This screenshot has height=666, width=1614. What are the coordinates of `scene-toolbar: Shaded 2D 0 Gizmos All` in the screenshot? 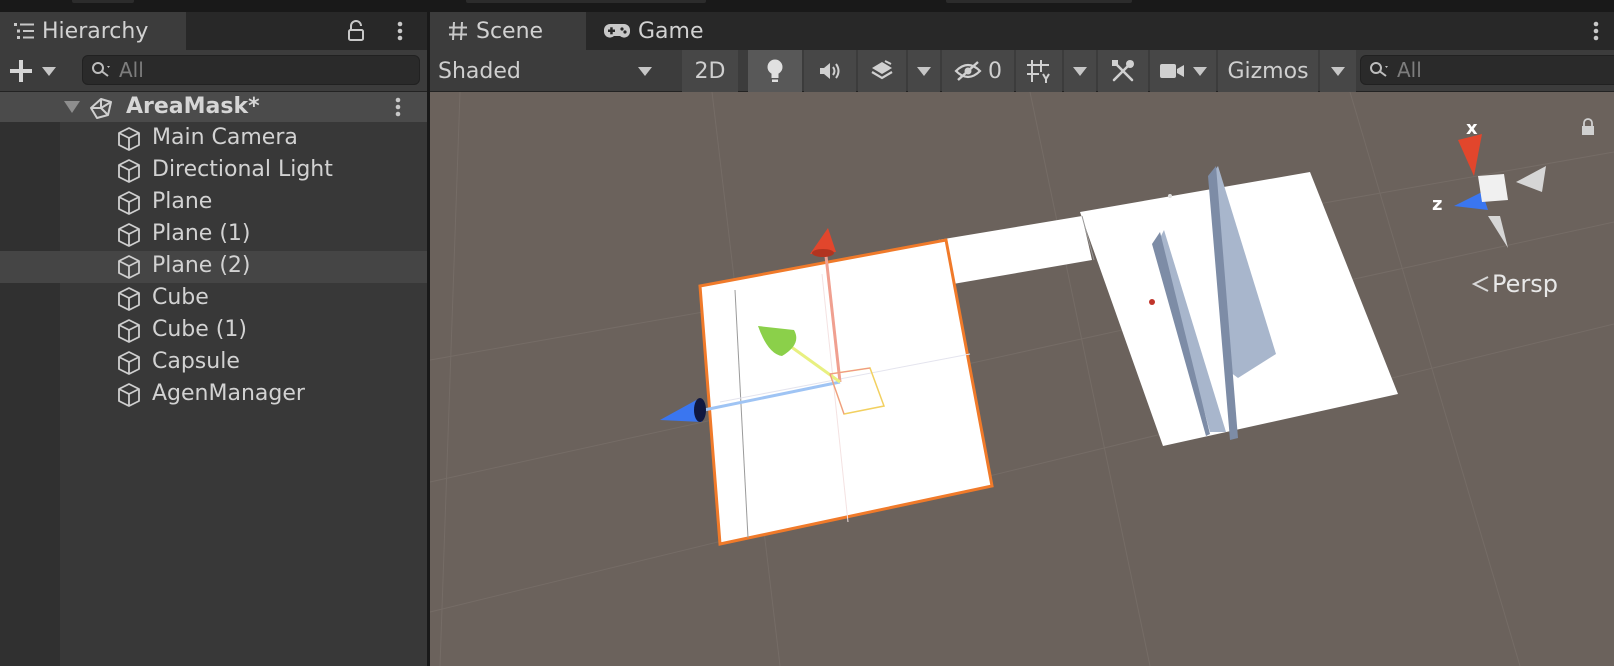 It's located at (1022, 71).